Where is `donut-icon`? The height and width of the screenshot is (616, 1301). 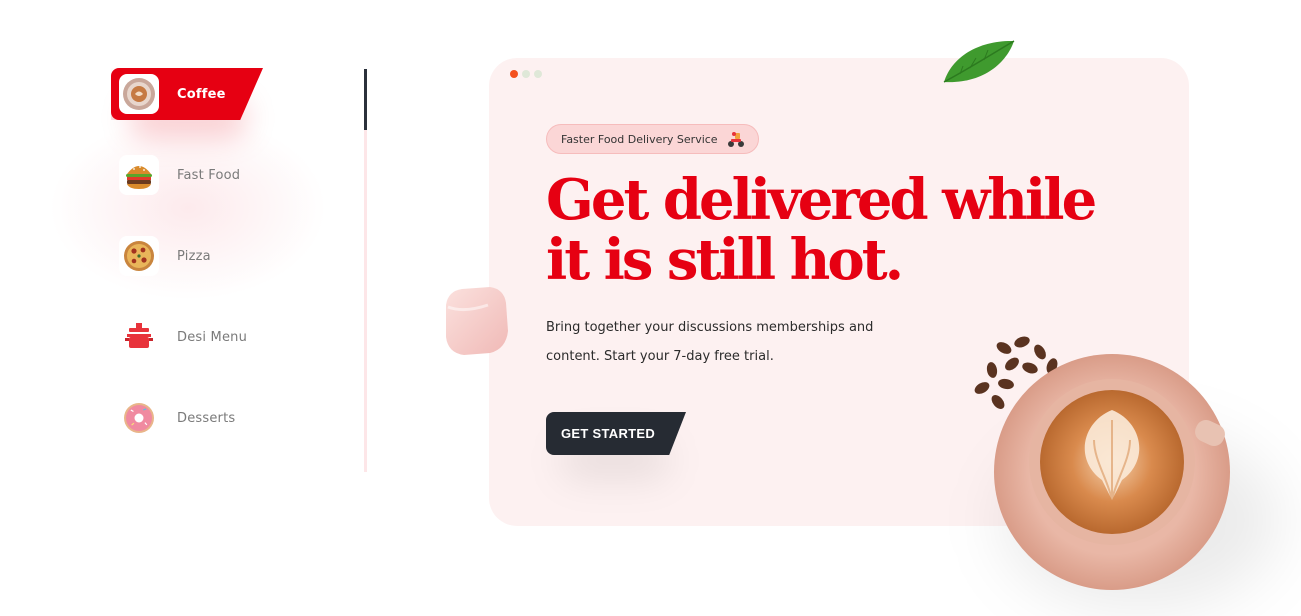
donut-icon is located at coordinates (139, 418).